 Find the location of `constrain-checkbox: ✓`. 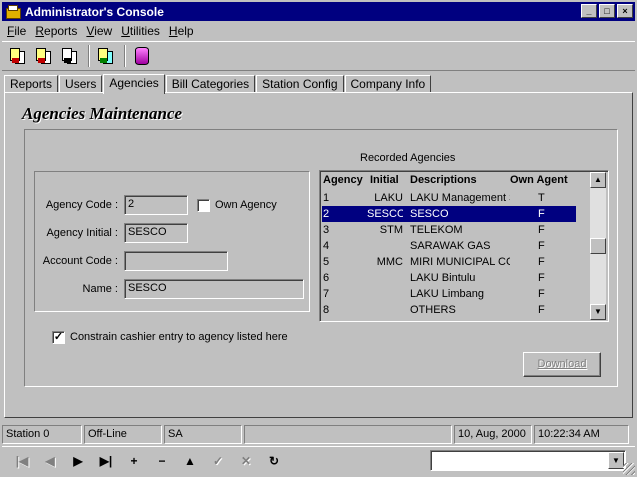

constrain-checkbox: ✓ is located at coordinates (58, 337).